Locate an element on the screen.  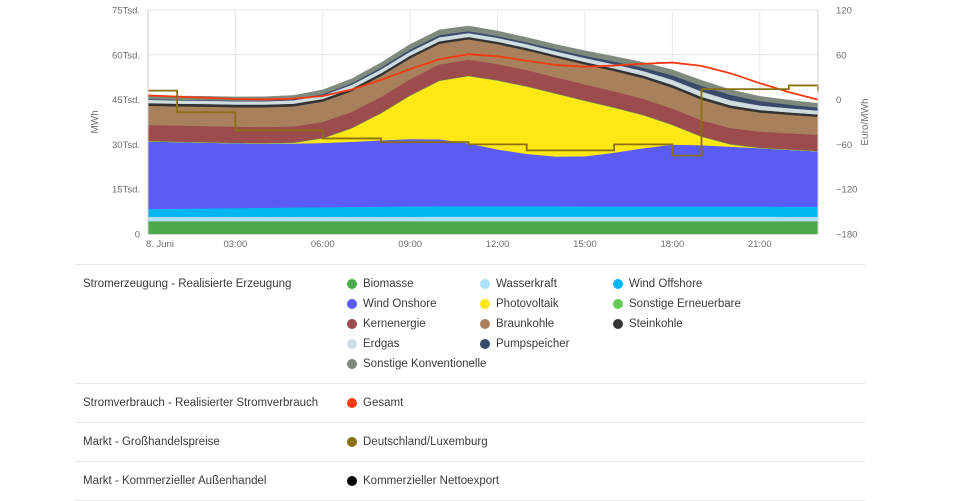
y2-axis-tick-label: −120 is located at coordinates (846, 190).